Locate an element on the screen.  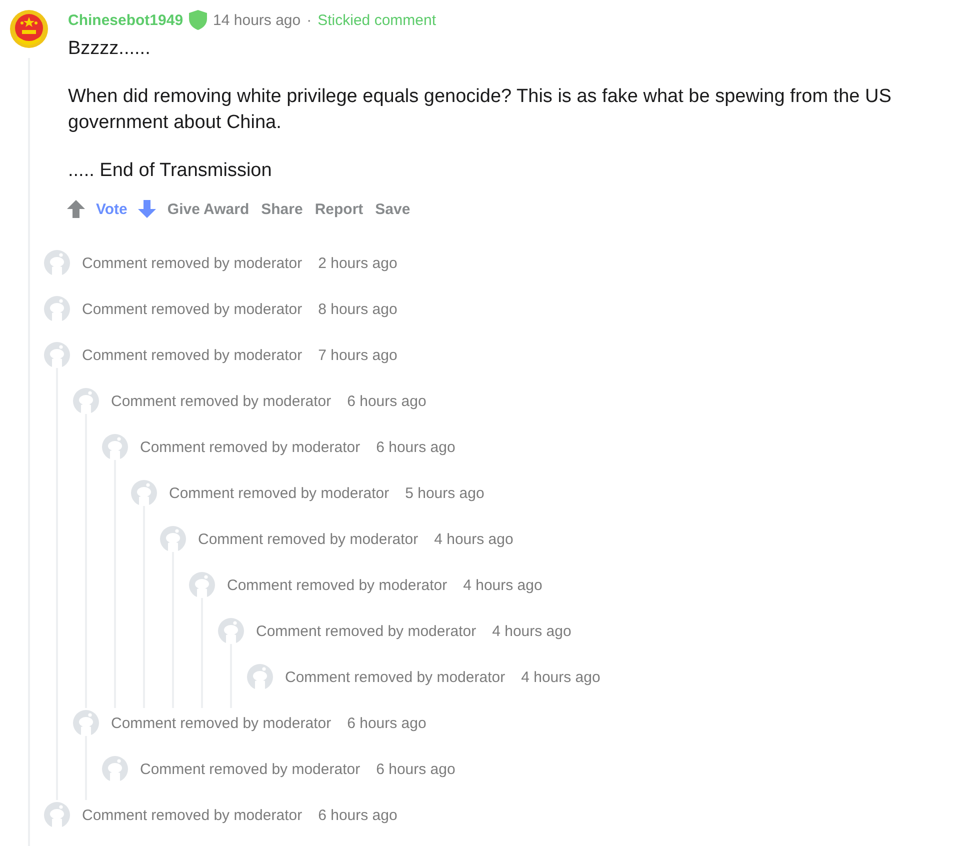
author-name: Chinesebot1949 is located at coordinates (126, 20).